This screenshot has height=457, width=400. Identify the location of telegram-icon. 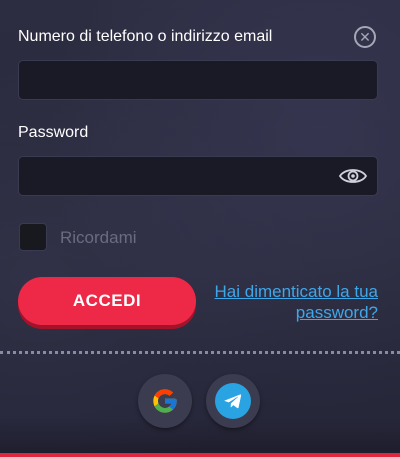
(233, 401).